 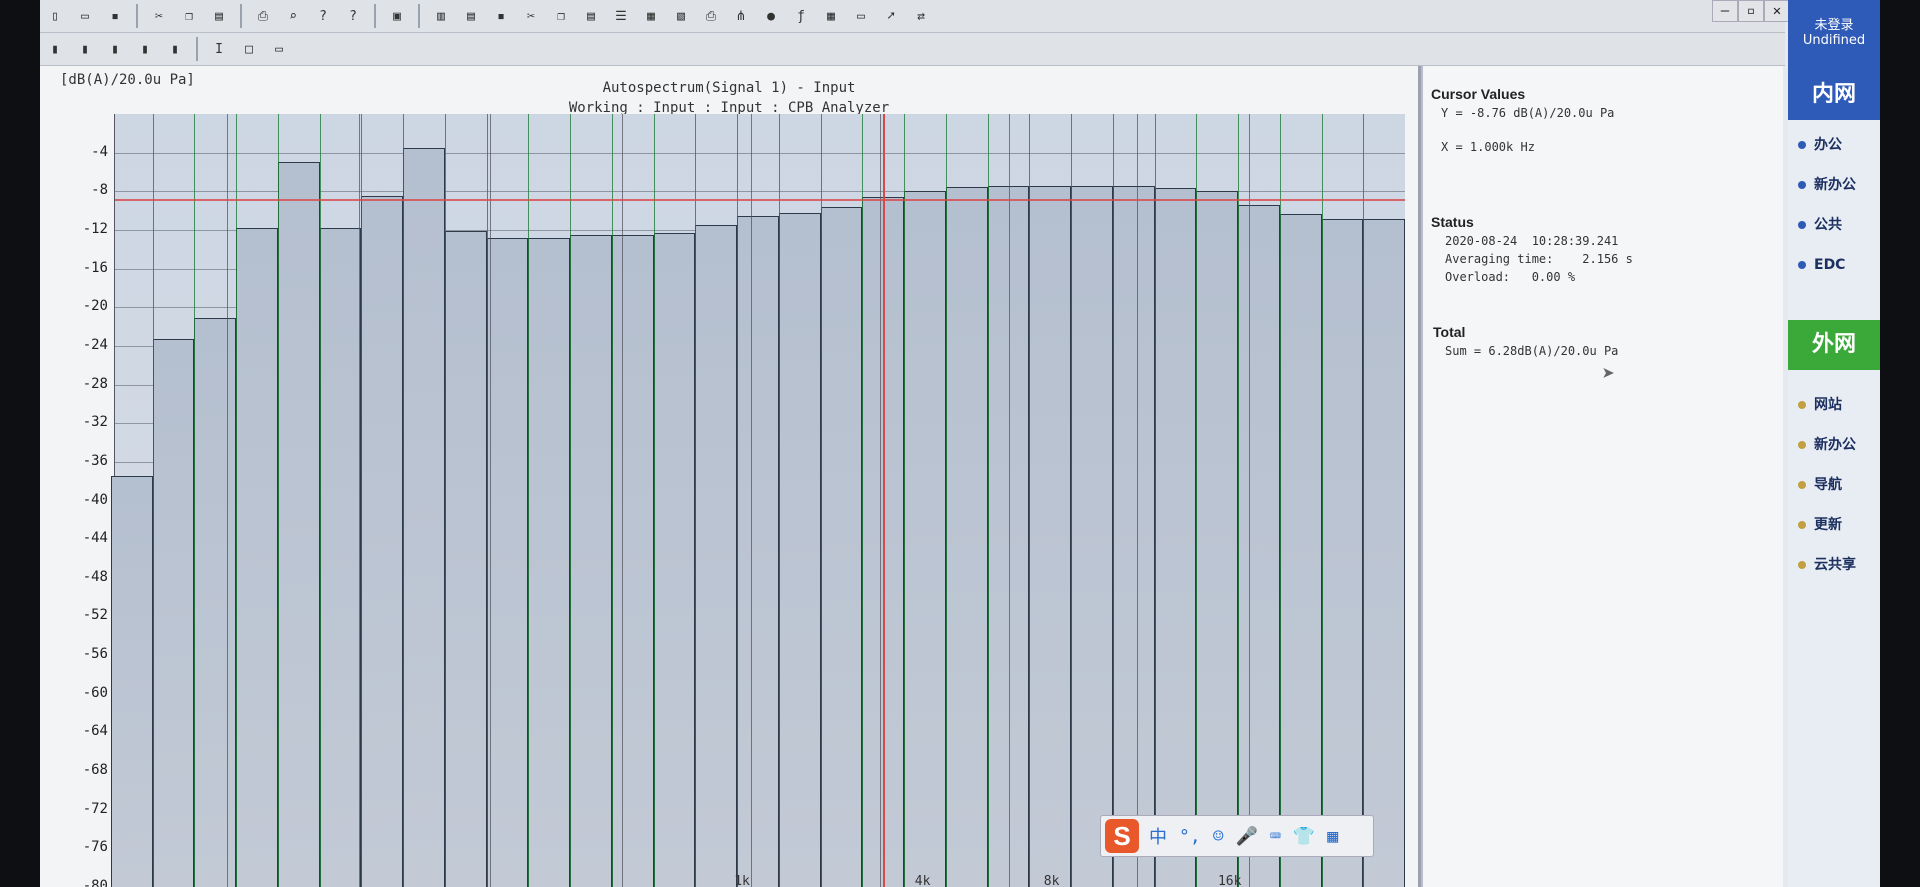 I want to click on intranet-item: 新办公, so click(x=1838, y=185).